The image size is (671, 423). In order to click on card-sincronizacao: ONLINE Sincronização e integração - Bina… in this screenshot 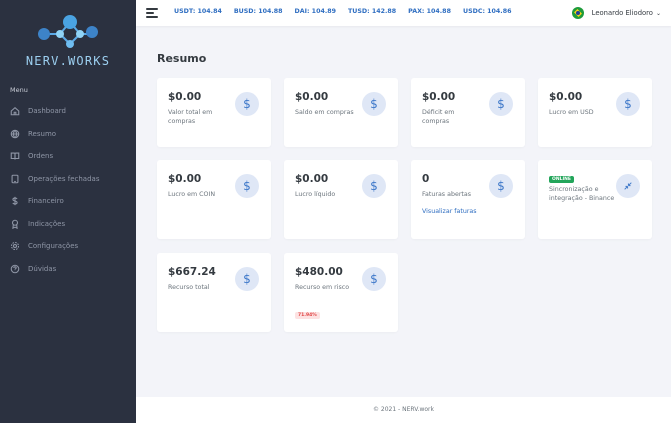, I will do `click(595, 199)`.